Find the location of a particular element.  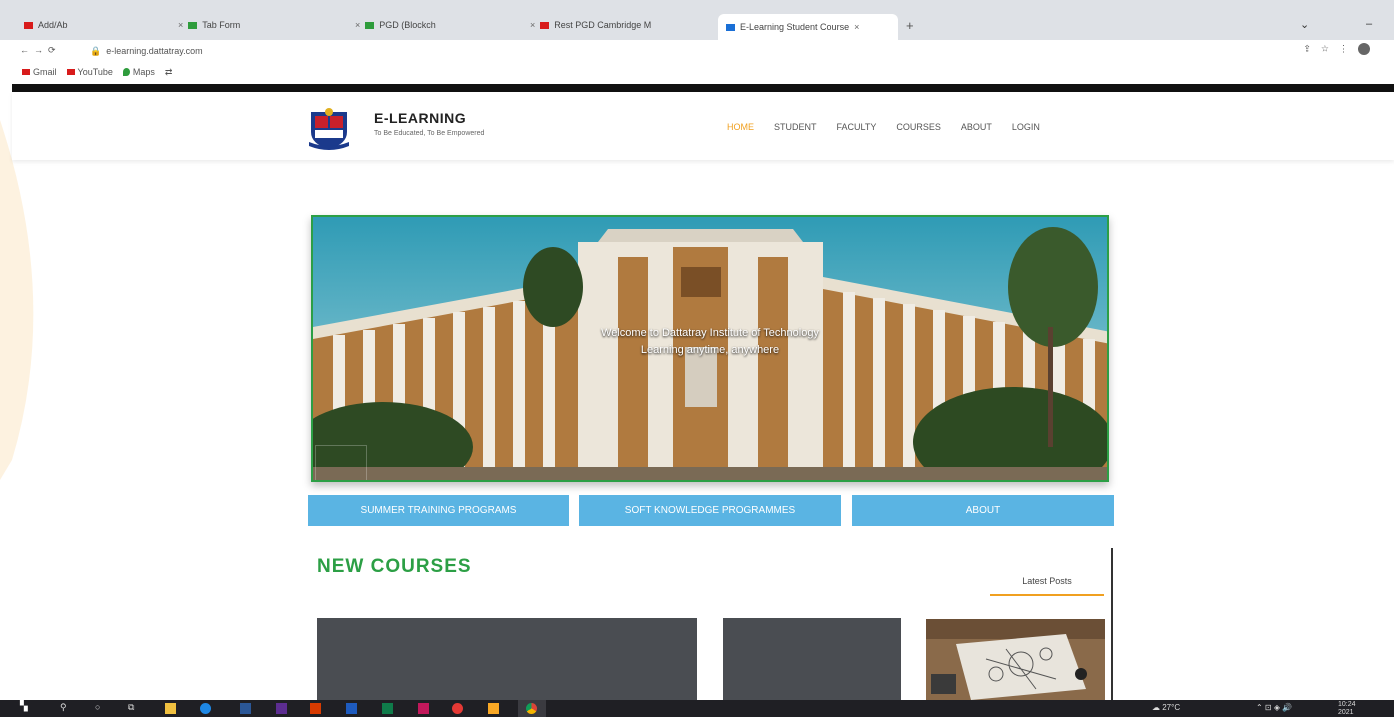

powerpoint-icon is located at coordinates (315, 708).